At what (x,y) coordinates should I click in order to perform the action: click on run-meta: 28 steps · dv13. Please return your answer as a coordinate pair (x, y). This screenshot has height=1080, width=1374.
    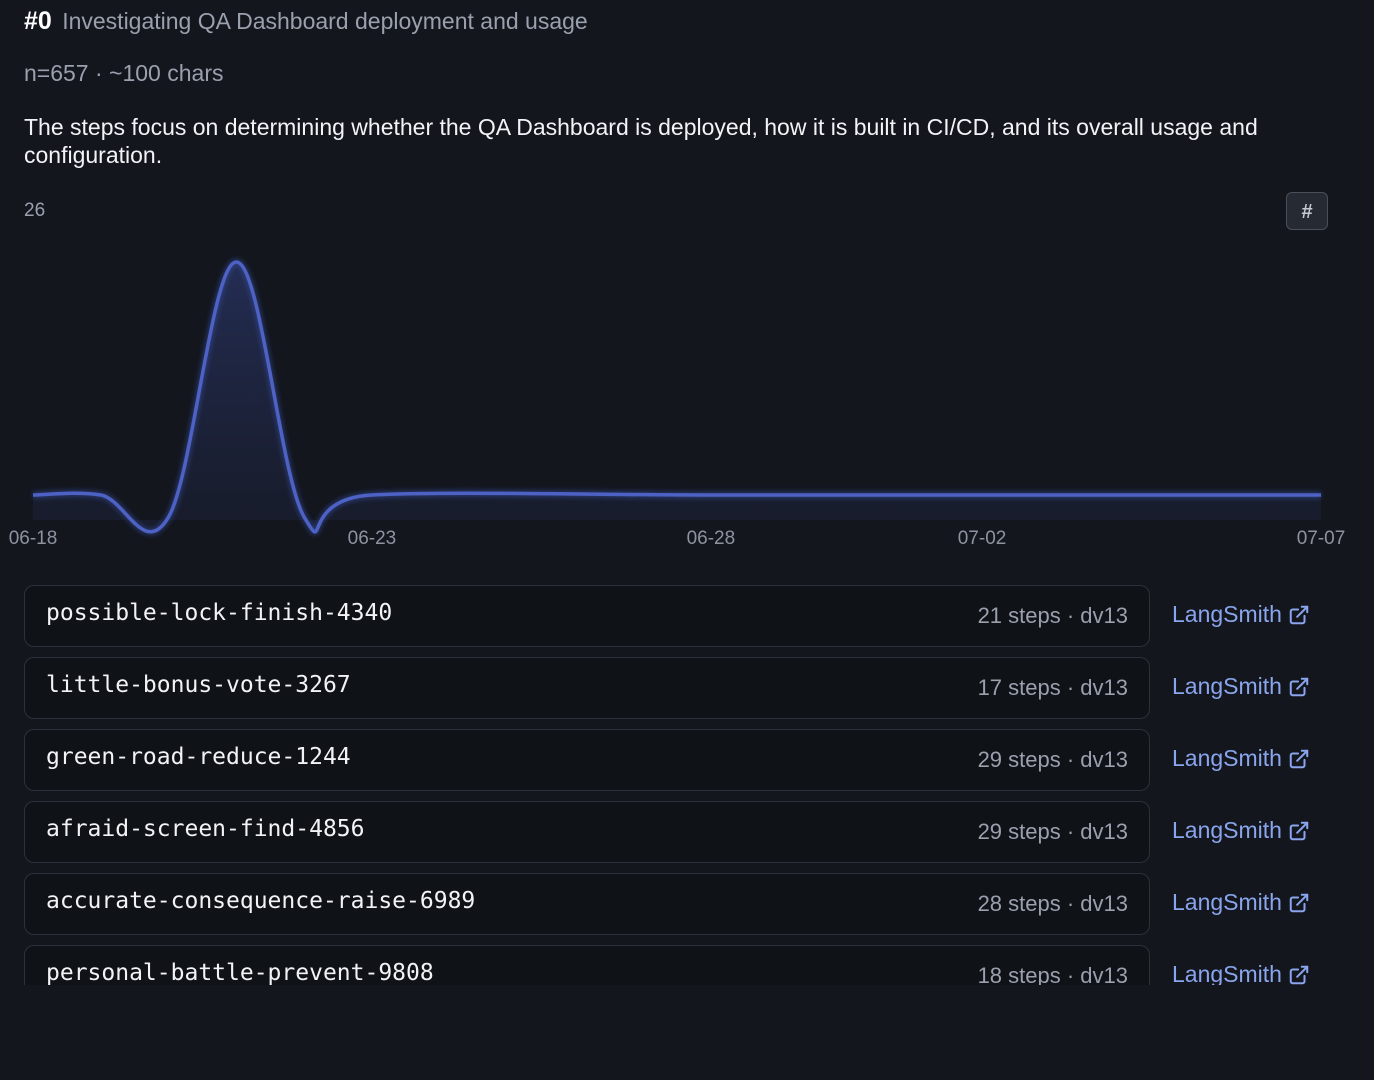
    Looking at the image, I should click on (1052, 903).